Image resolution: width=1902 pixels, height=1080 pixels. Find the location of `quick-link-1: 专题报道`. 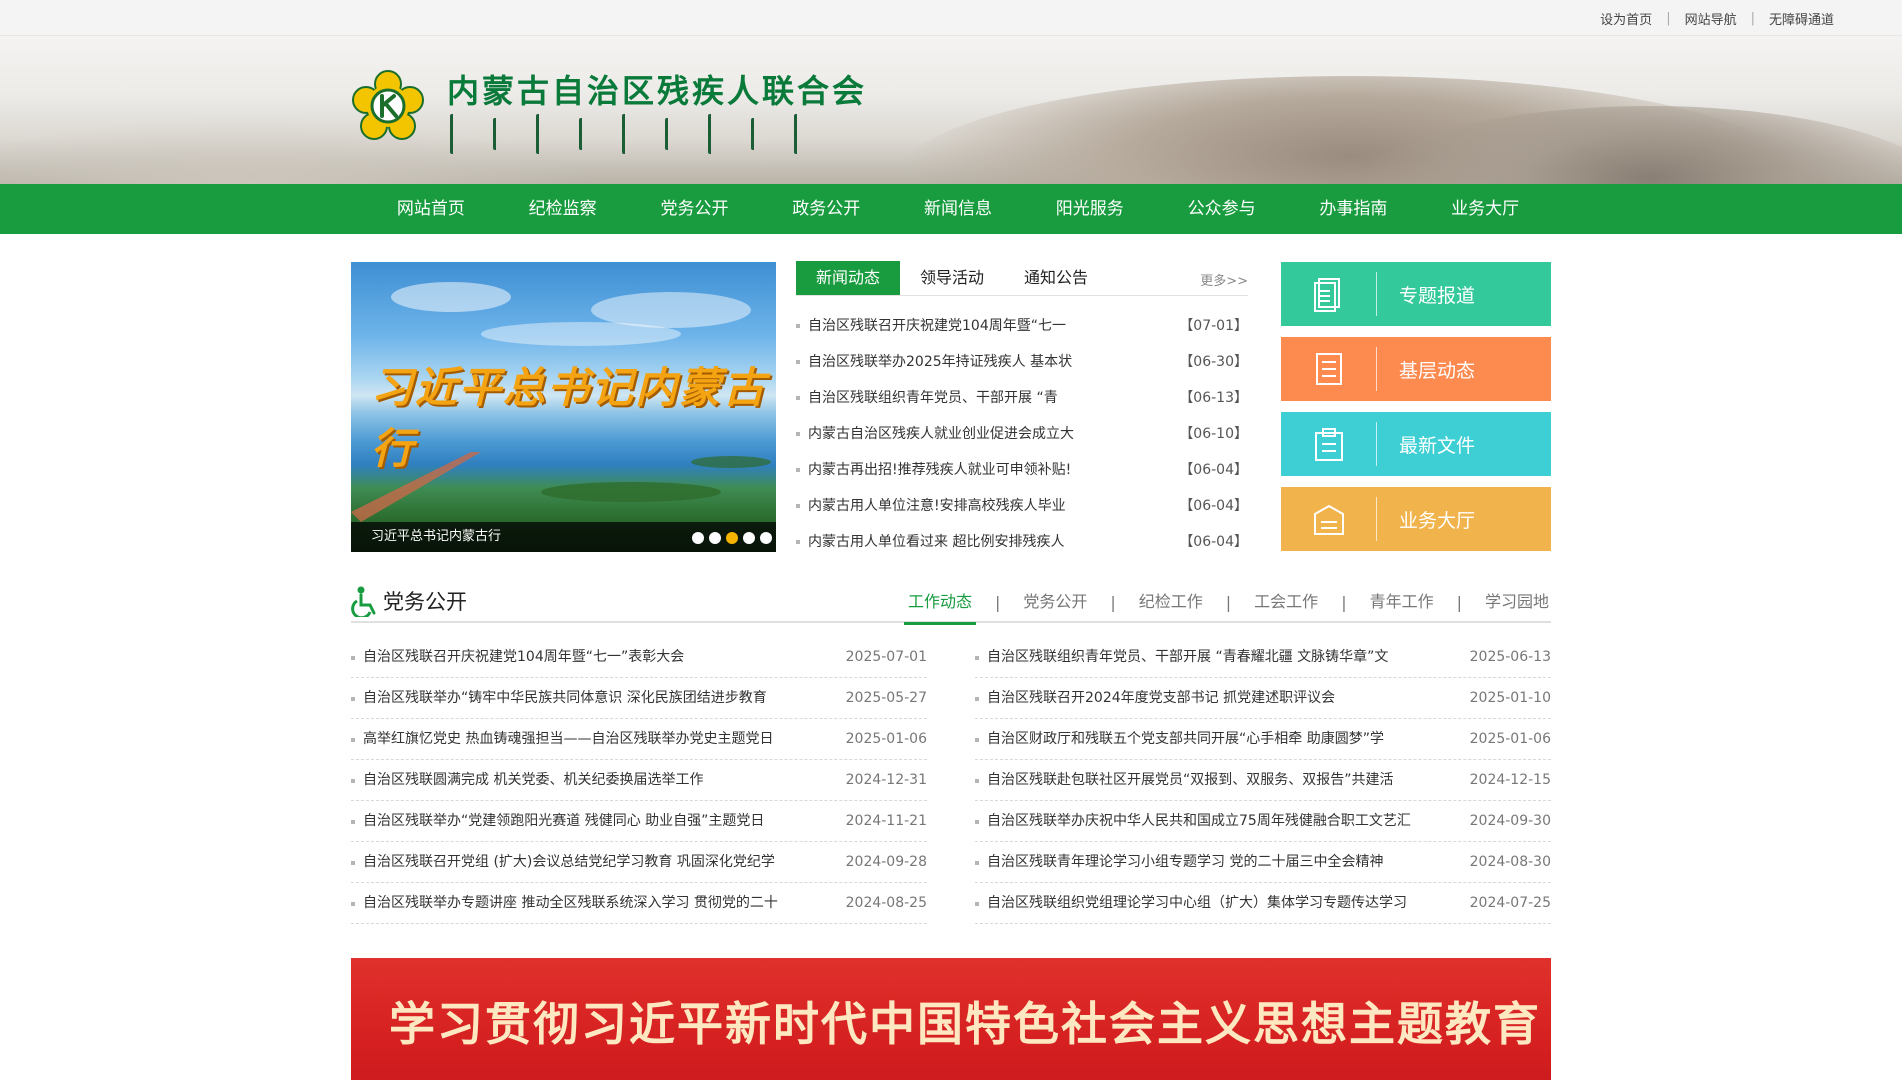

quick-link-1: 专题报道 is located at coordinates (1416, 294).